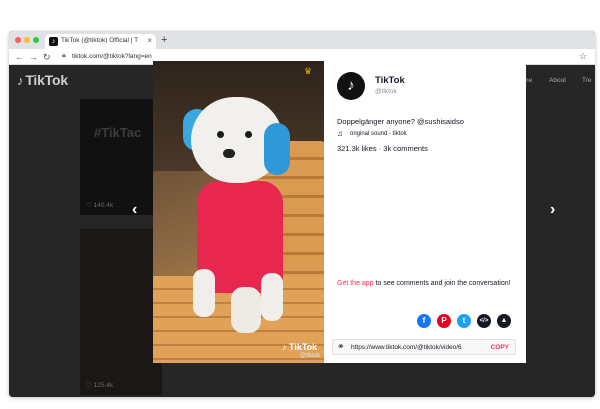  Describe the element at coordinates (53, 41) in the screenshot. I see `tiktok-favicon-icon: ♪` at that location.